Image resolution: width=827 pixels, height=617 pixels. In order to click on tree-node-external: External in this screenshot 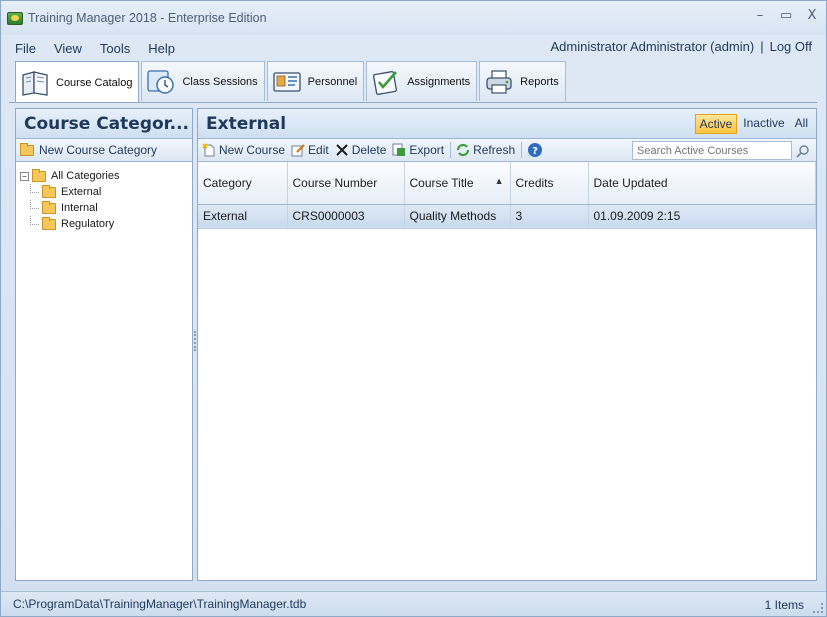, I will do `click(106, 192)`.